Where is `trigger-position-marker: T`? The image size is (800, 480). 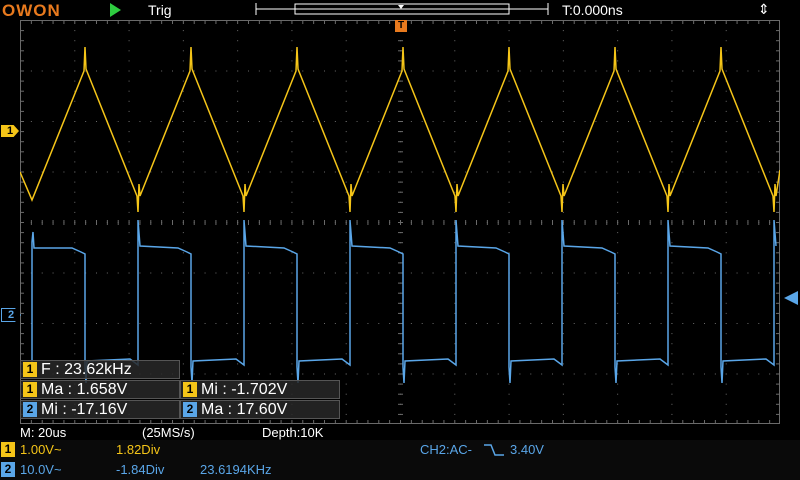 trigger-position-marker: T is located at coordinates (401, 26).